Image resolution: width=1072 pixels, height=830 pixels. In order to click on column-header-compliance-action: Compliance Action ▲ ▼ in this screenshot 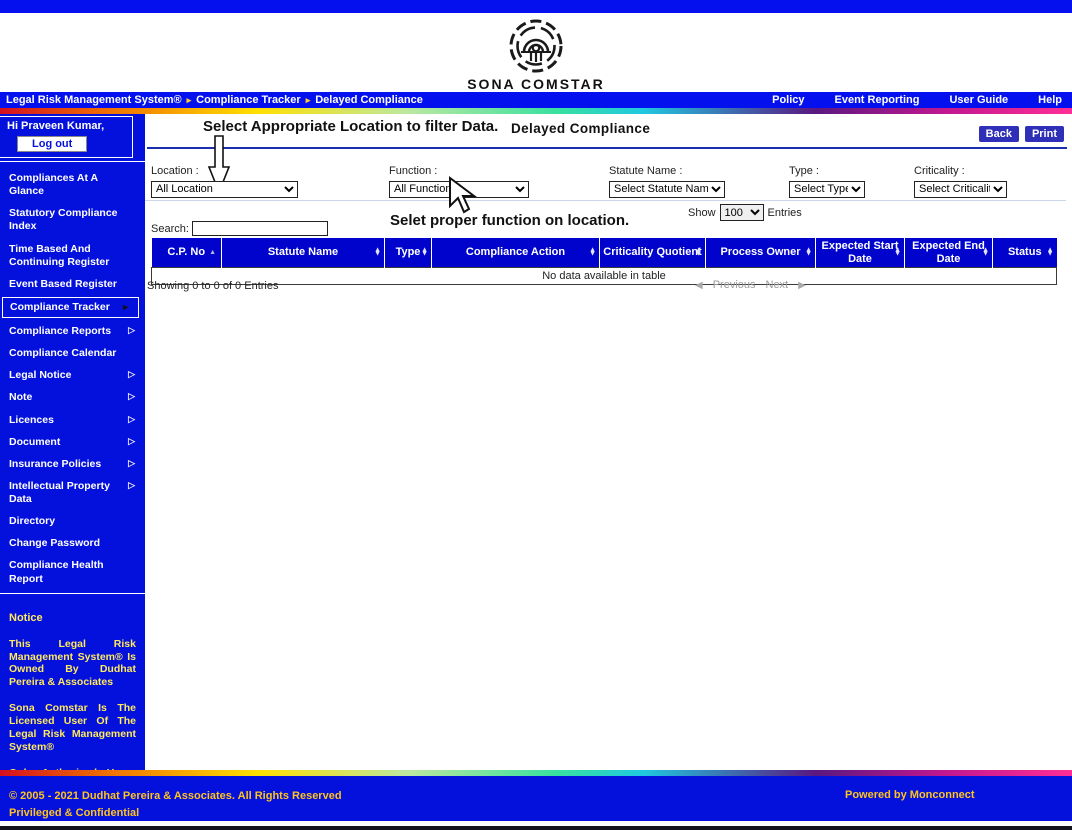, I will do `click(515, 253)`.